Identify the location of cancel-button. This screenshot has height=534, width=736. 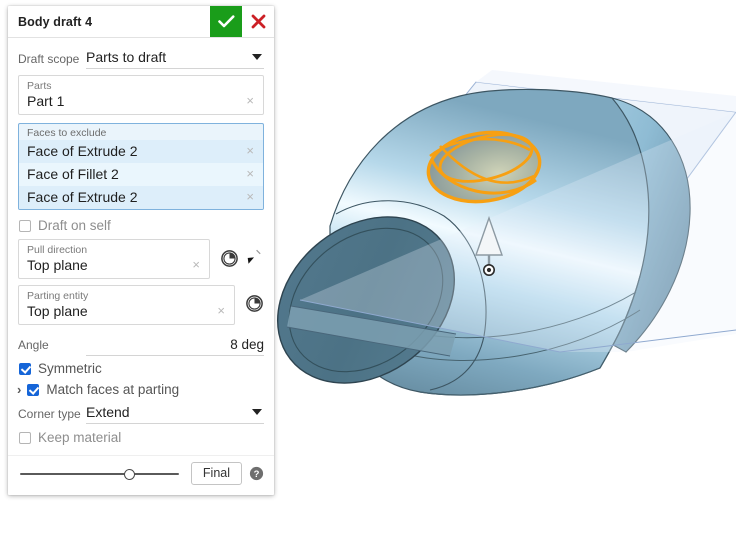
(258, 21).